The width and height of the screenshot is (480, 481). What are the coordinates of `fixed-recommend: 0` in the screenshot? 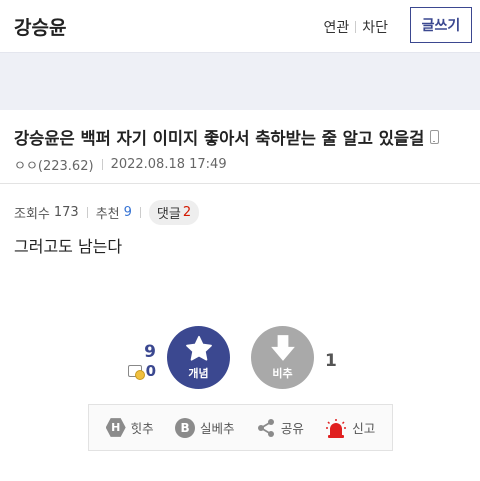 It's located at (141, 371).